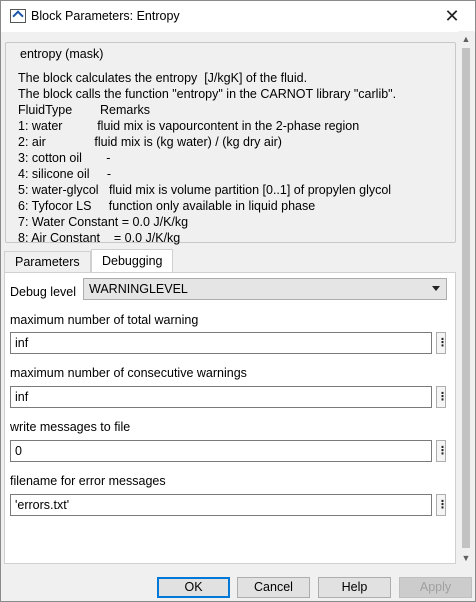 Image resolution: width=476 pixels, height=602 pixels. I want to click on write-messages-field: 0, so click(221, 451).